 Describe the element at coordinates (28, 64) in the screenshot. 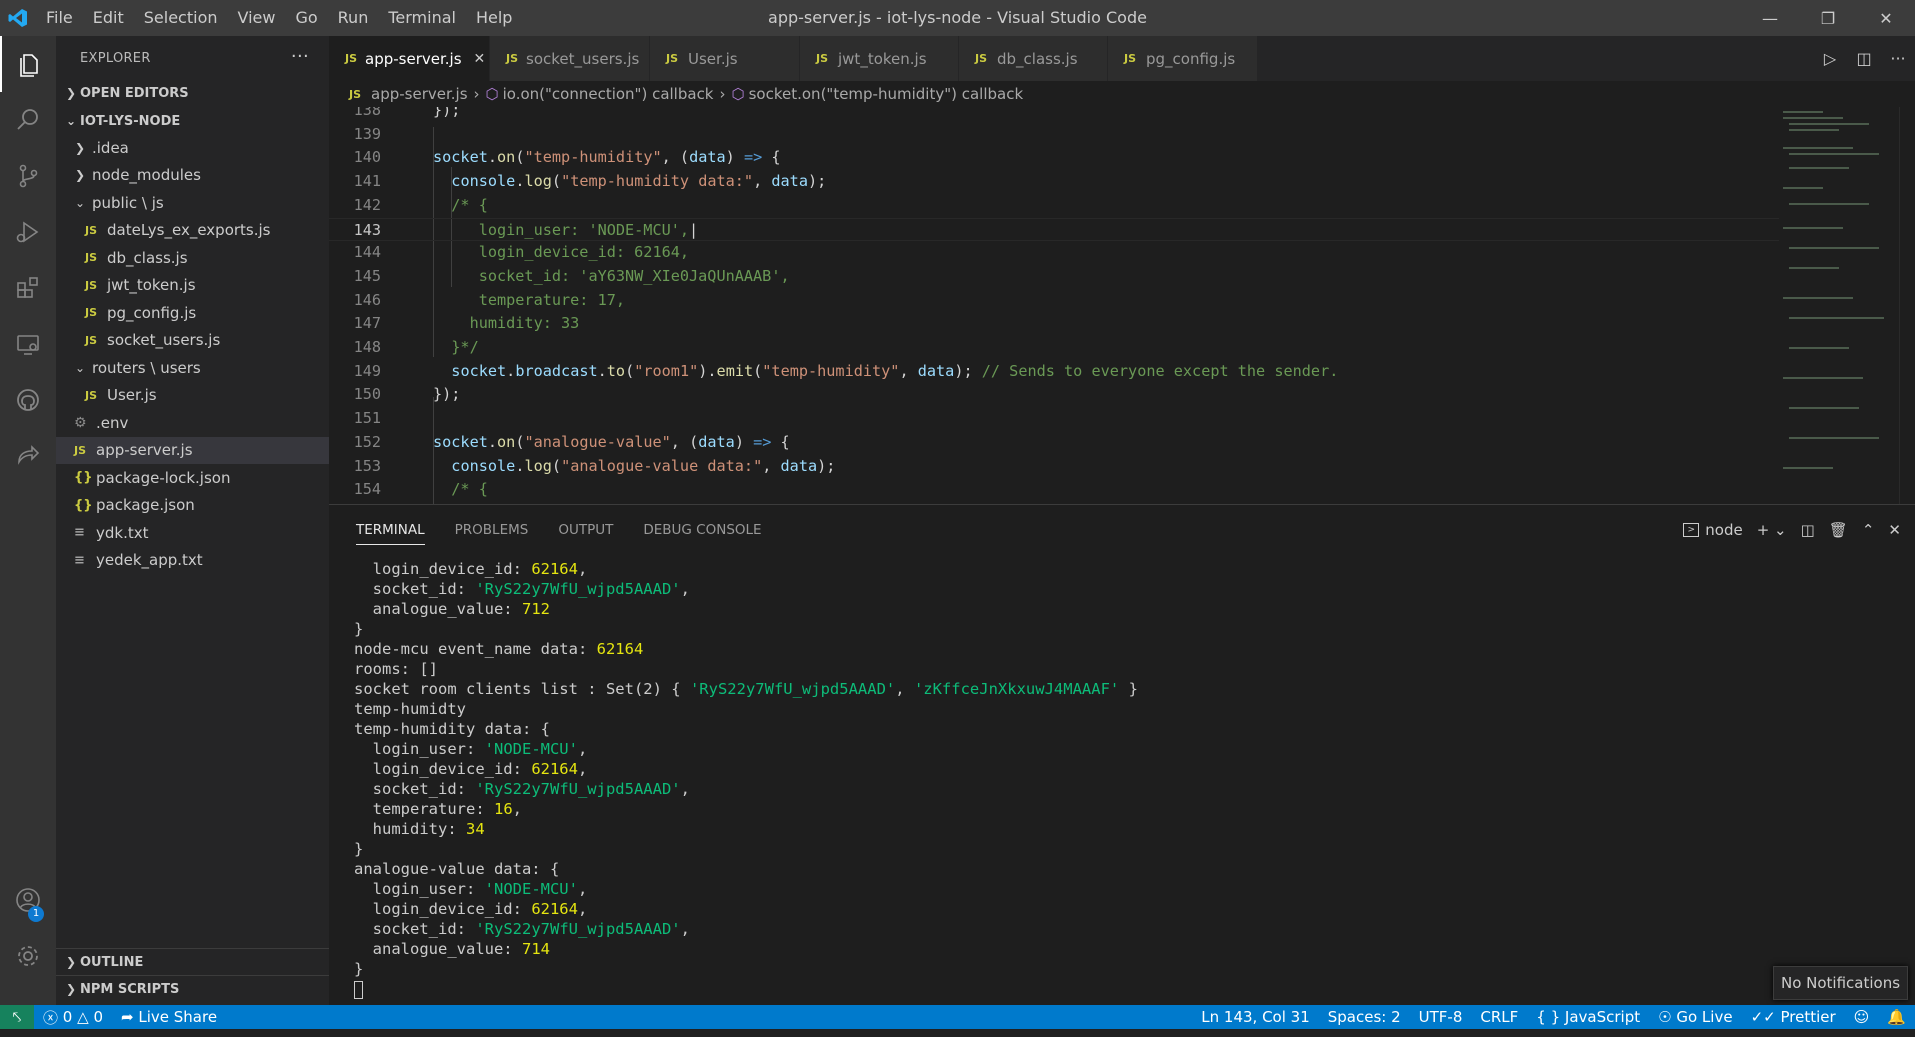

I see `explorer-icon` at that location.